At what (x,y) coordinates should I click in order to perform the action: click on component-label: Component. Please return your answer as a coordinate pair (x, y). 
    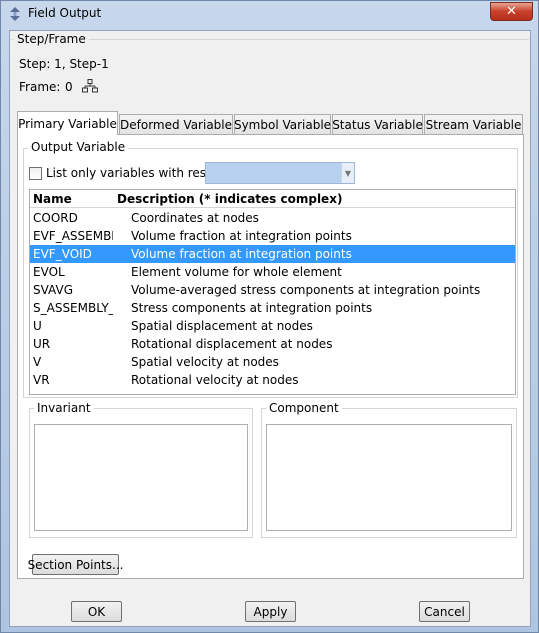
    Looking at the image, I should click on (304, 408).